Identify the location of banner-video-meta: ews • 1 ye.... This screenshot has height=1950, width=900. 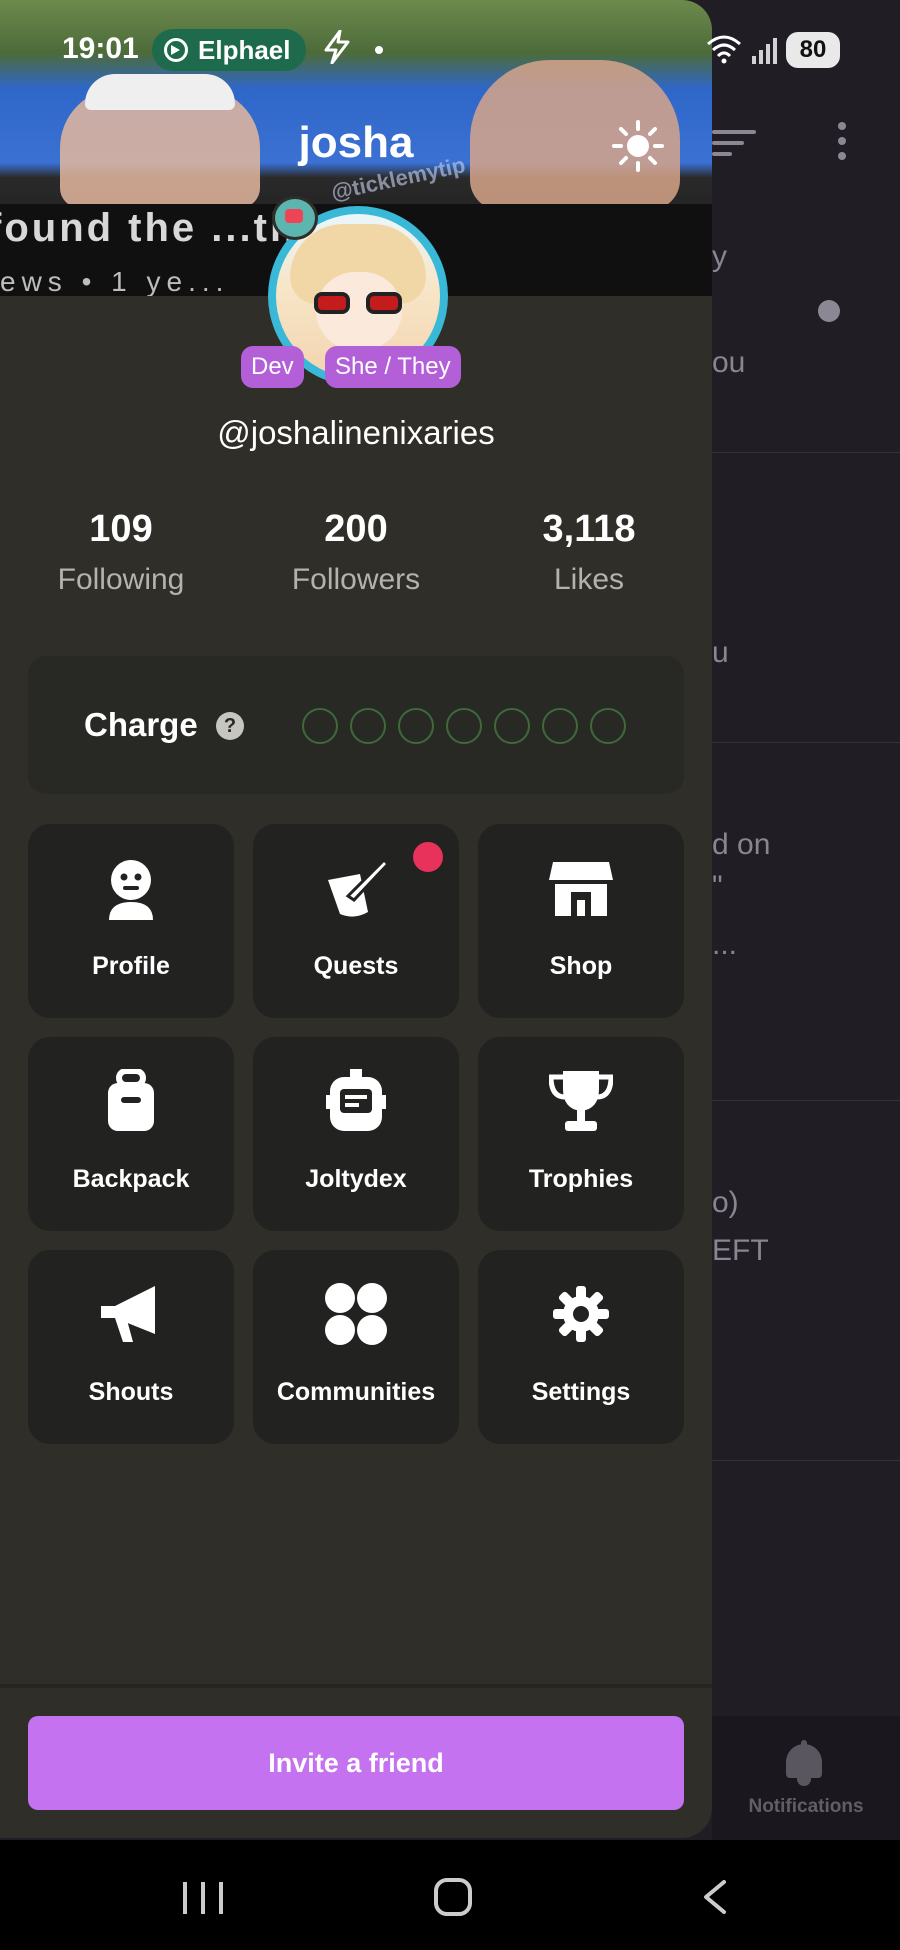
(115, 281).